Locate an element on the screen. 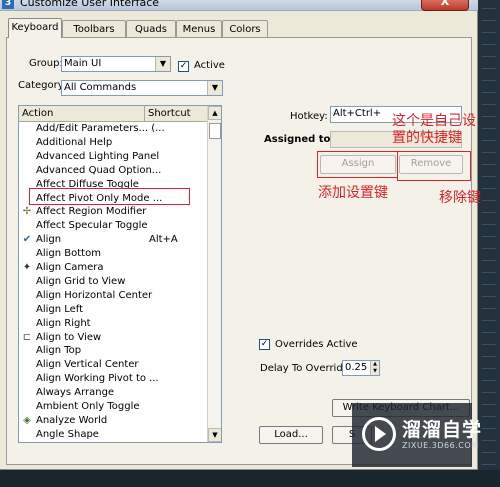 The height and width of the screenshot is (487, 500). column-header-shortcut: Shortcut is located at coordinates (176, 113).